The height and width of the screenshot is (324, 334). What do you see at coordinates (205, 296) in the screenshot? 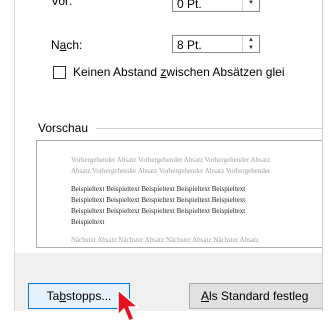
I see `set-as-default-mnemonic: A` at bounding box center [205, 296].